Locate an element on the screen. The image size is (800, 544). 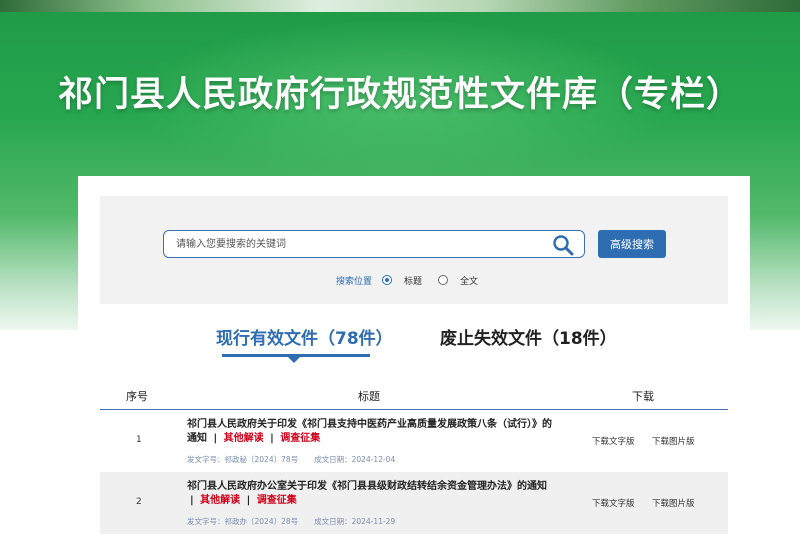
column-header-download: 下载 is located at coordinates (643, 396).